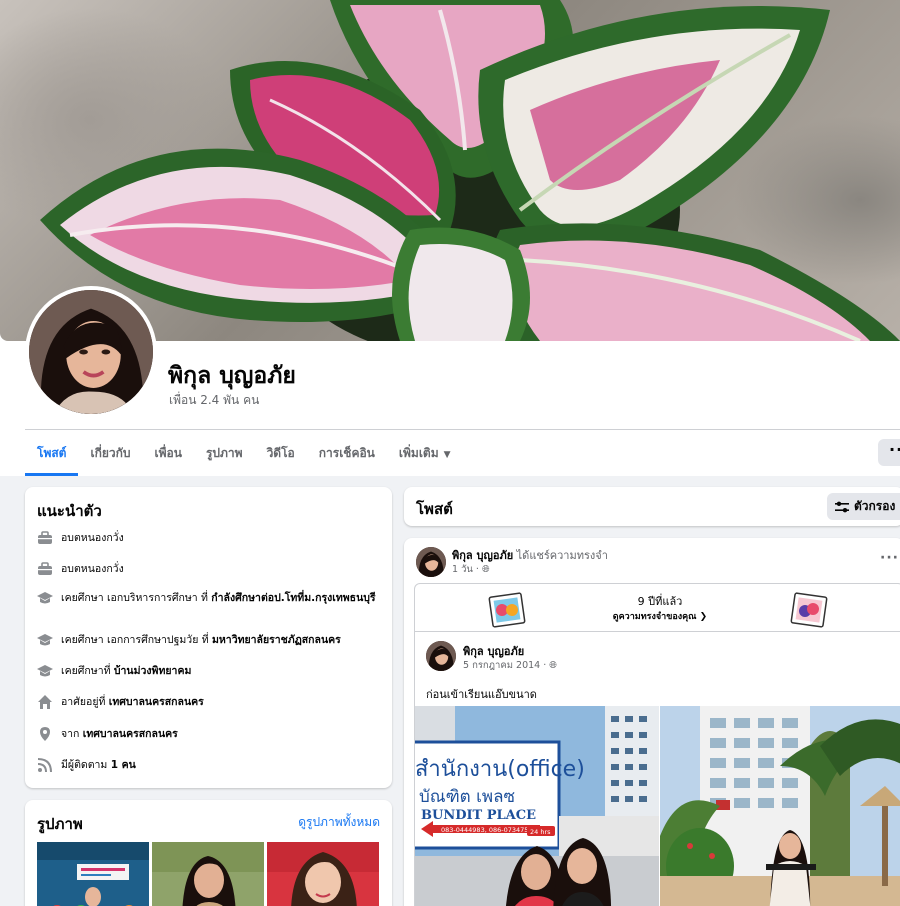 The width and height of the screenshot is (900, 906). I want to click on shared-author-avatar, so click(441, 656).